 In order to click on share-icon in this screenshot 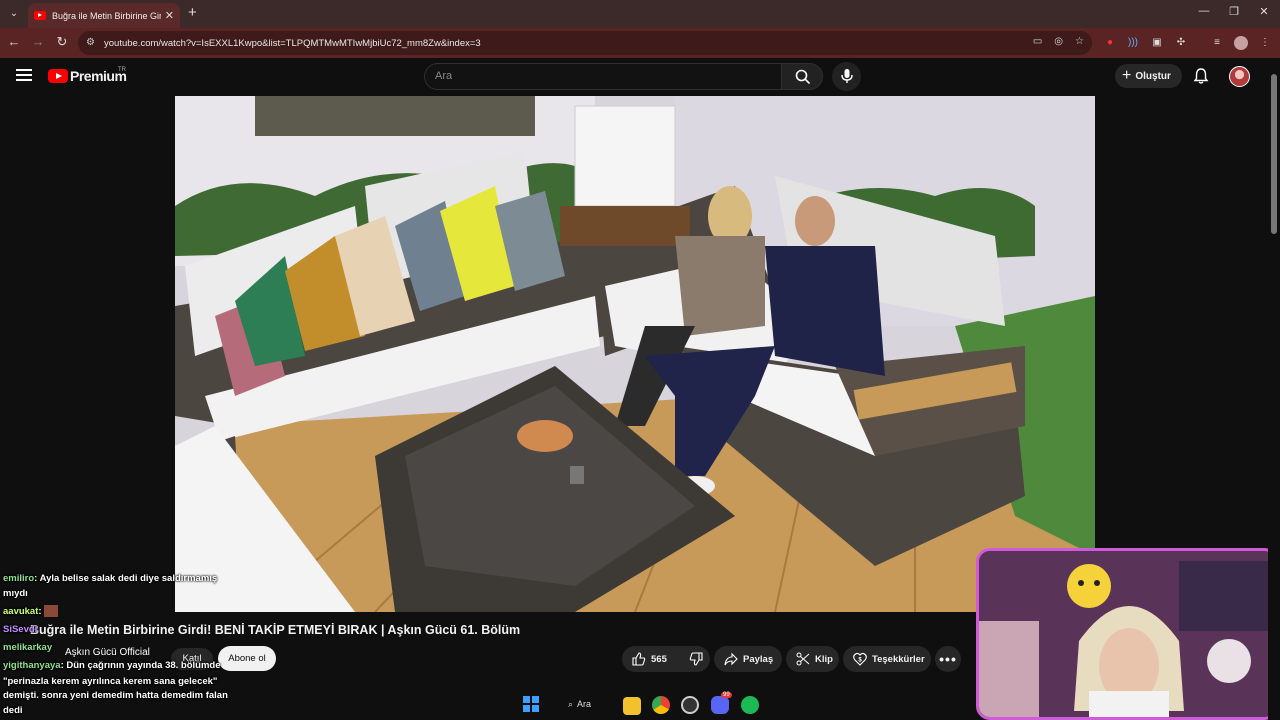, I will do `click(731, 659)`.